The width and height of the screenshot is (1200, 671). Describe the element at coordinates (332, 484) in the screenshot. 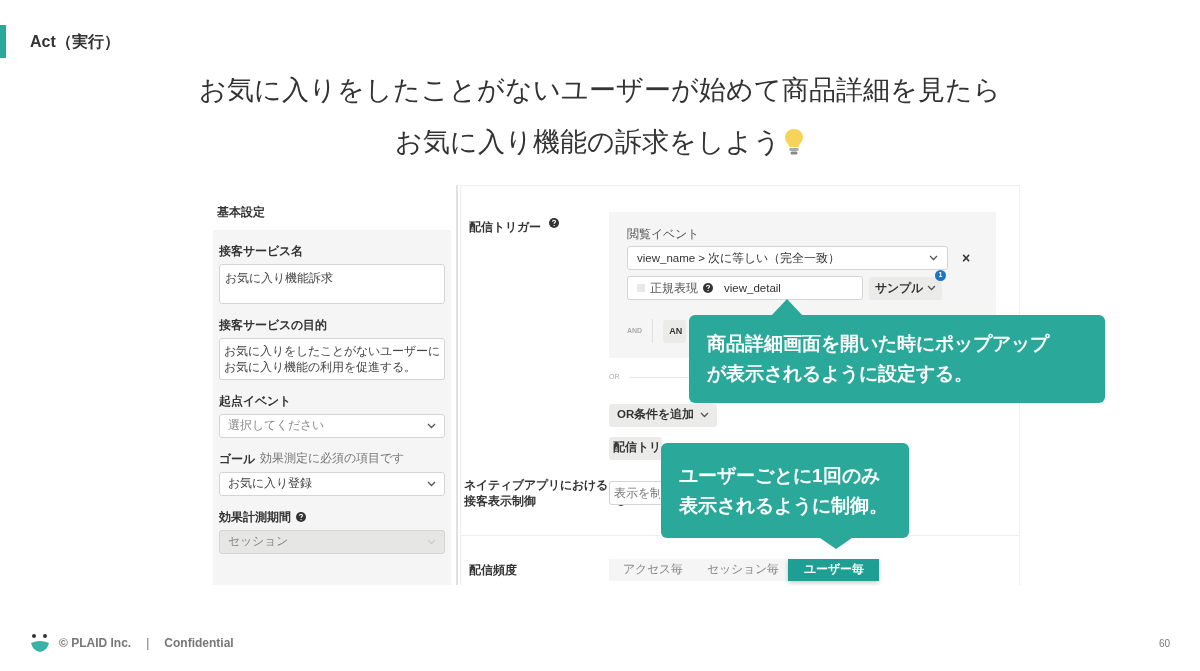

I see `select-field: お気に入り登録` at that location.